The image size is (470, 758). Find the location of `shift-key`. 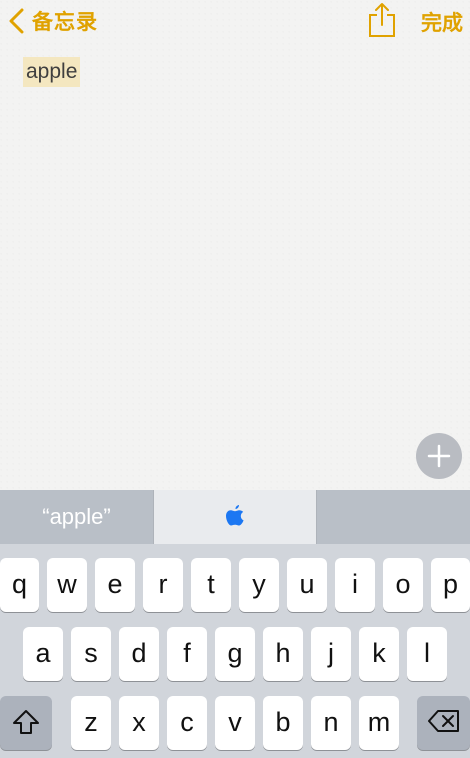

shift-key is located at coordinates (26, 723).